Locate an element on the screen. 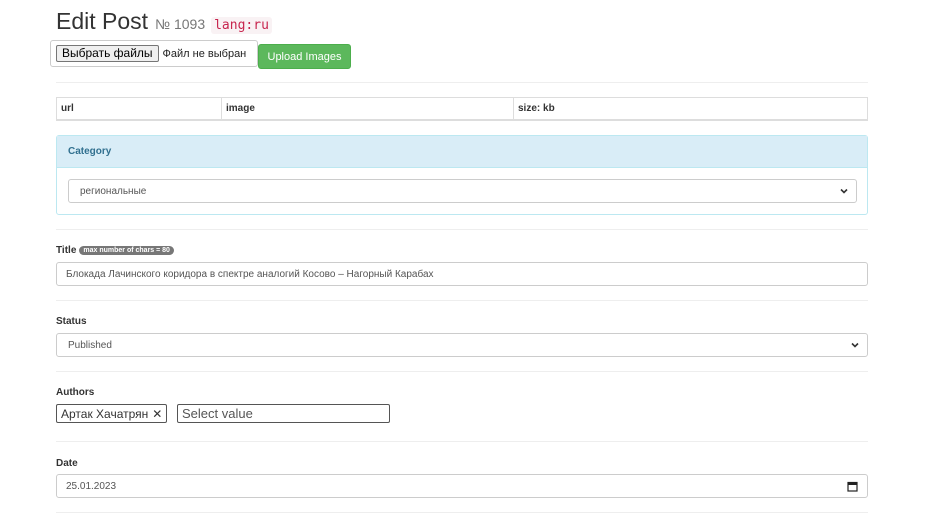 Image resolution: width=935 pixels, height=514 pixels. status-select: Published is located at coordinates (462, 345).